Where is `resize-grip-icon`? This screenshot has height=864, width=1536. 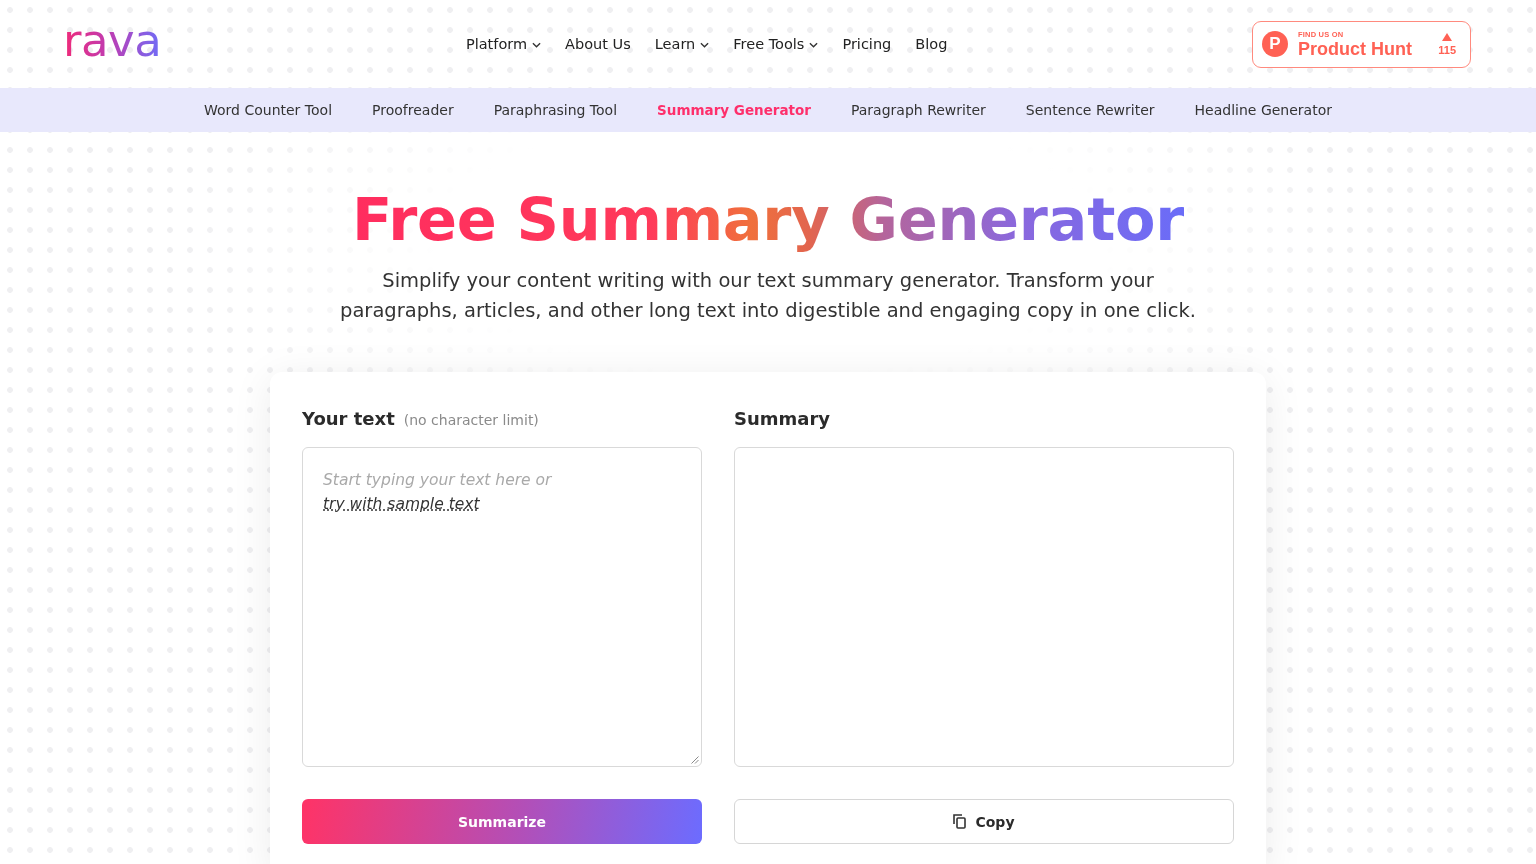
resize-grip-icon is located at coordinates (695, 760).